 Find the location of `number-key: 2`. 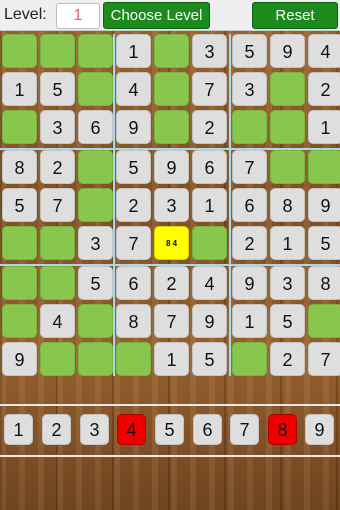

number-key: 2 is located at coordinates (56, 429).